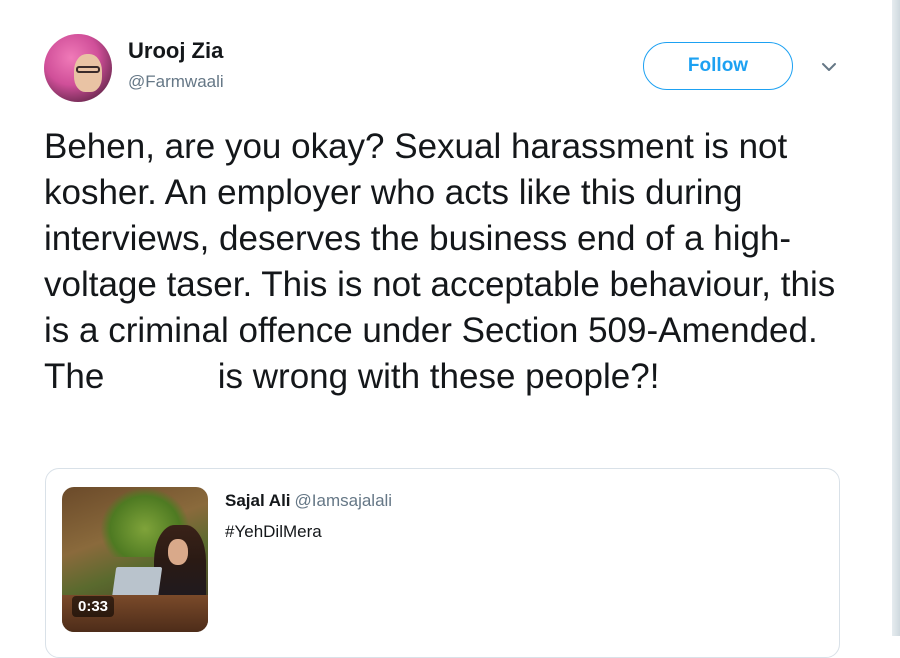 This screenshot has height=658, width=900. What do you see at coordinates (93, 606) in the screenshot?
I see `video-duration-badge: 0:33` at bounding box center [93, 606].